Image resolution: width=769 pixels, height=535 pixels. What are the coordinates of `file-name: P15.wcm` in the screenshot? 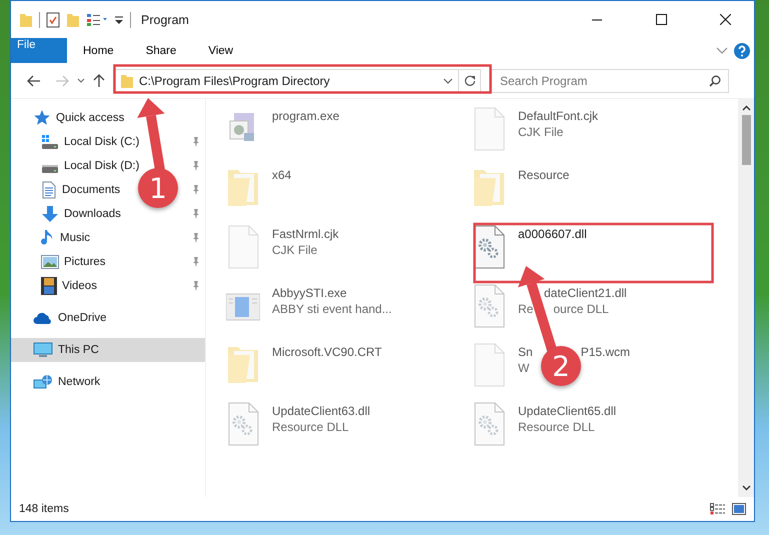 It's located at (605, 352).